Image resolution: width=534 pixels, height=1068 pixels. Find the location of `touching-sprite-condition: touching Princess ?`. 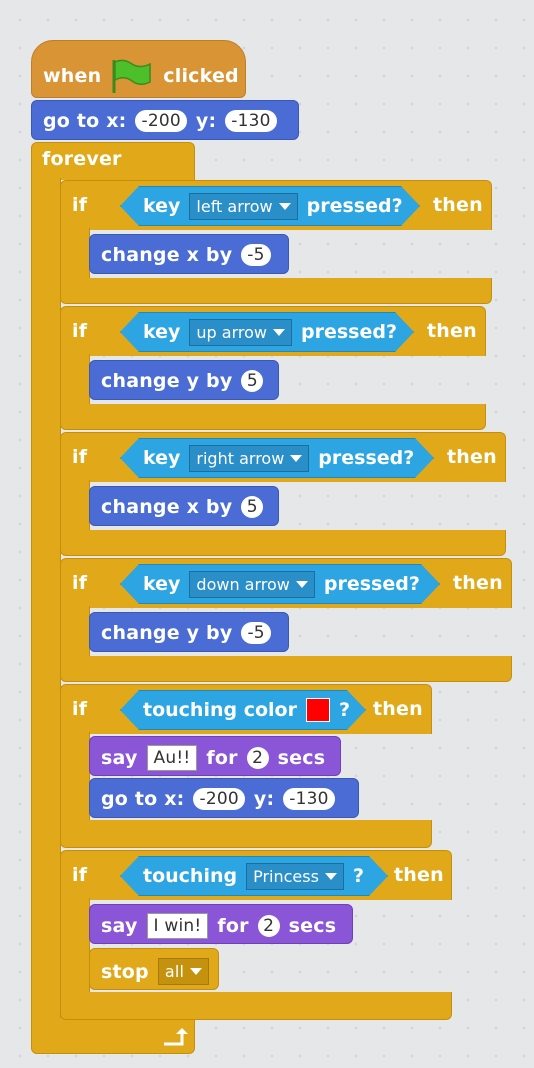

touching-sprite-condition: touching Princess ? is located at coordinates (254, 876).